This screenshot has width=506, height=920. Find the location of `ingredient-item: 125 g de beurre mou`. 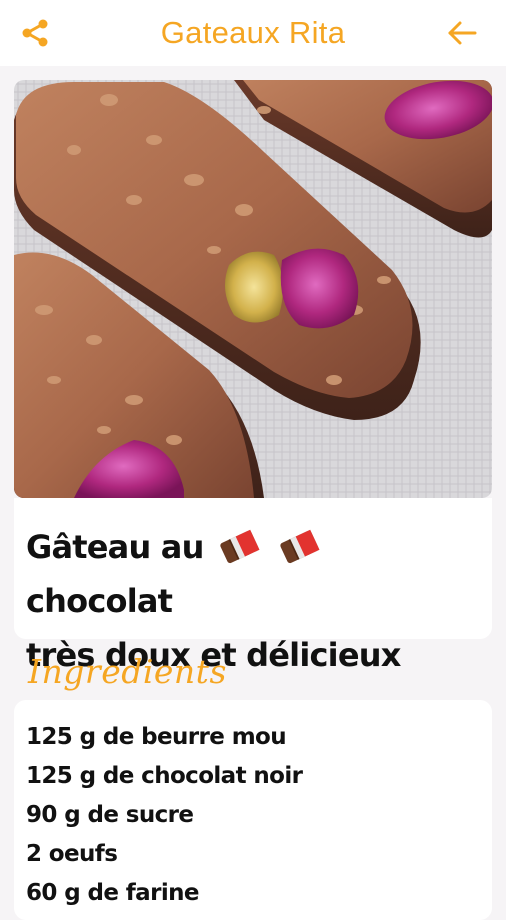

ingredient-item: 125 g de beurre mou is located at coordinates (156, 737).